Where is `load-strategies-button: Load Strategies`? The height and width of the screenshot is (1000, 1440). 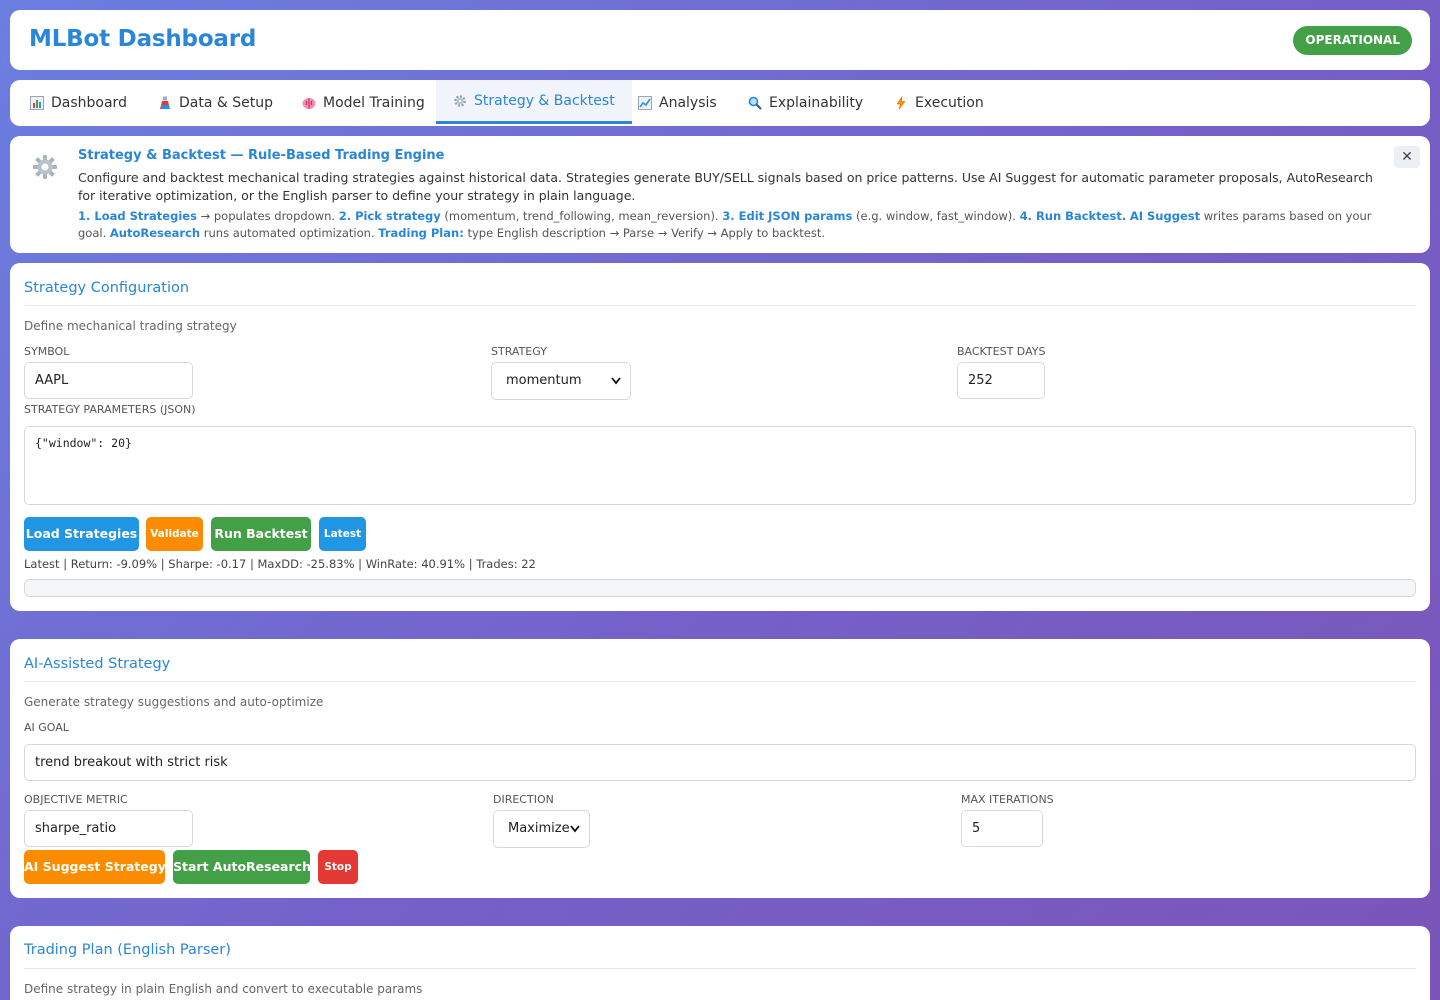 load-strategies-button: Load Strategies is located at coordinates (81, 534).